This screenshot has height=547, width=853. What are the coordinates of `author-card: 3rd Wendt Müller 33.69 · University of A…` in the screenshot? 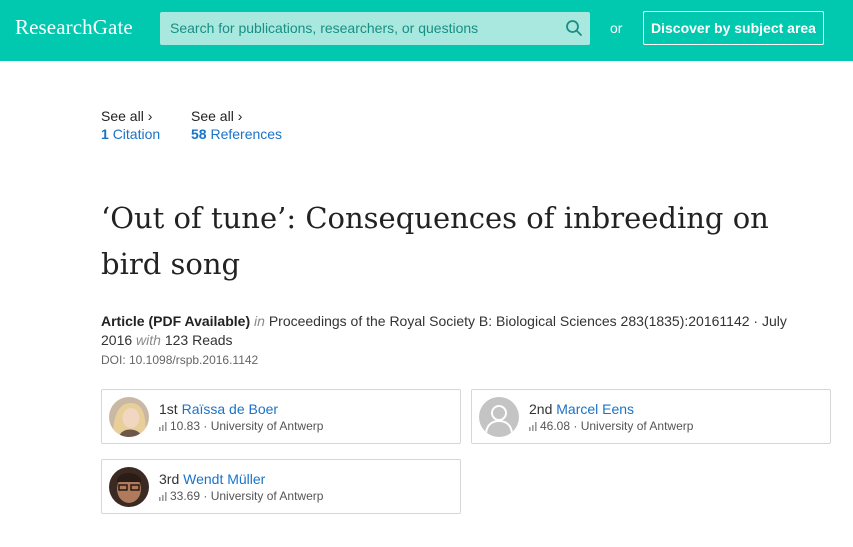 It's located at (281, 486).